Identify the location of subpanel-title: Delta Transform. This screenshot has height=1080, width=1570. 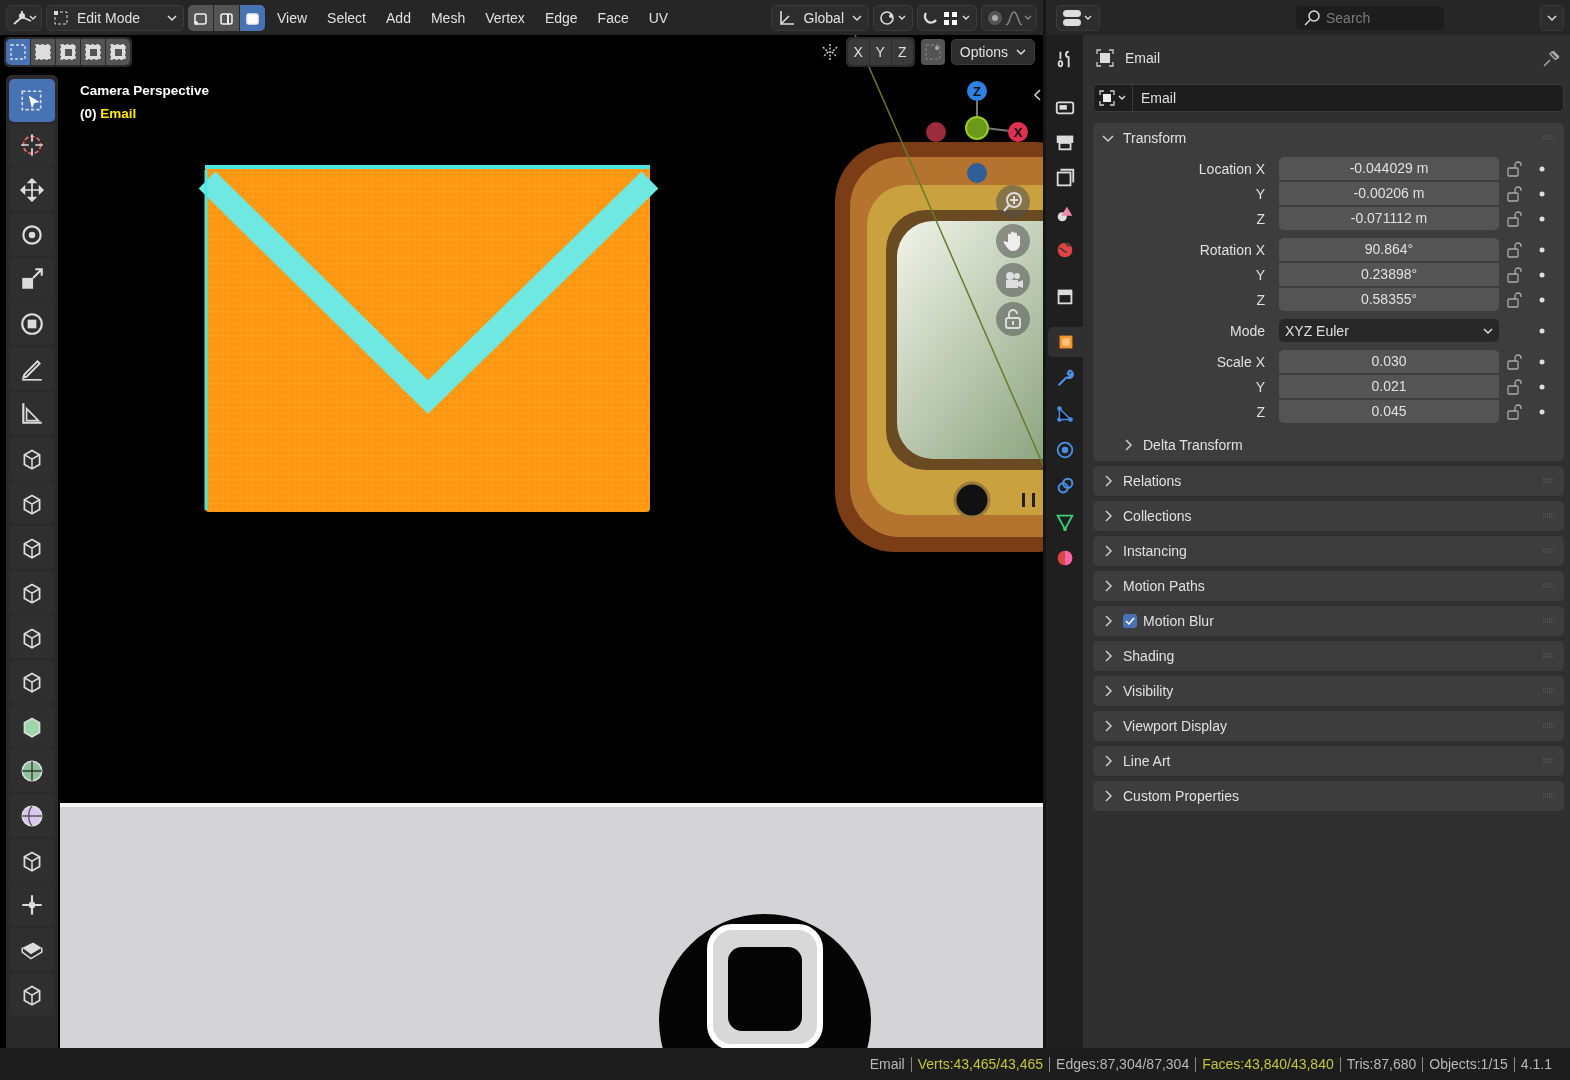
(1193, 445).